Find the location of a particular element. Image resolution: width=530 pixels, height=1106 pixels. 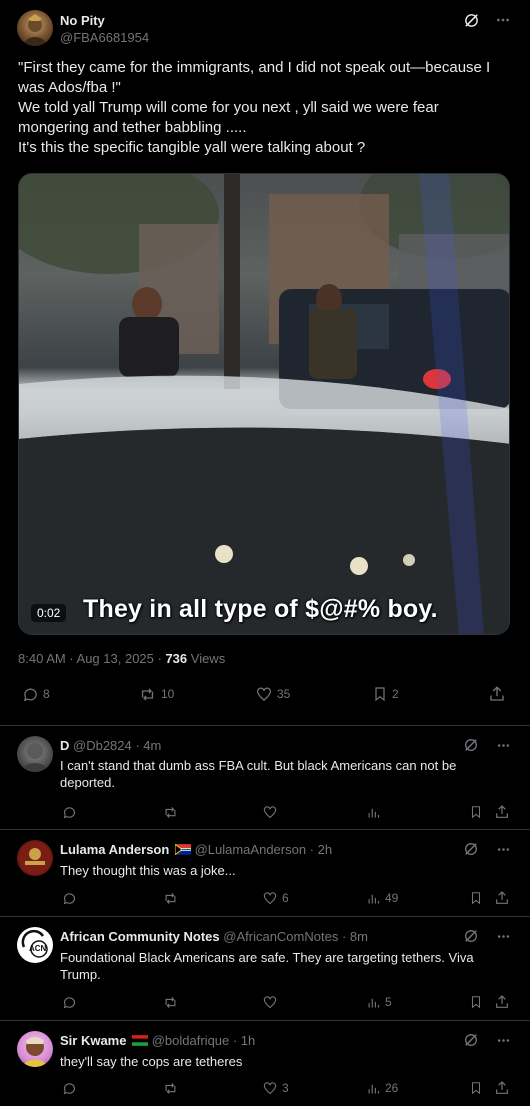

reply-author-name: D is located at coordinates (64, 745).